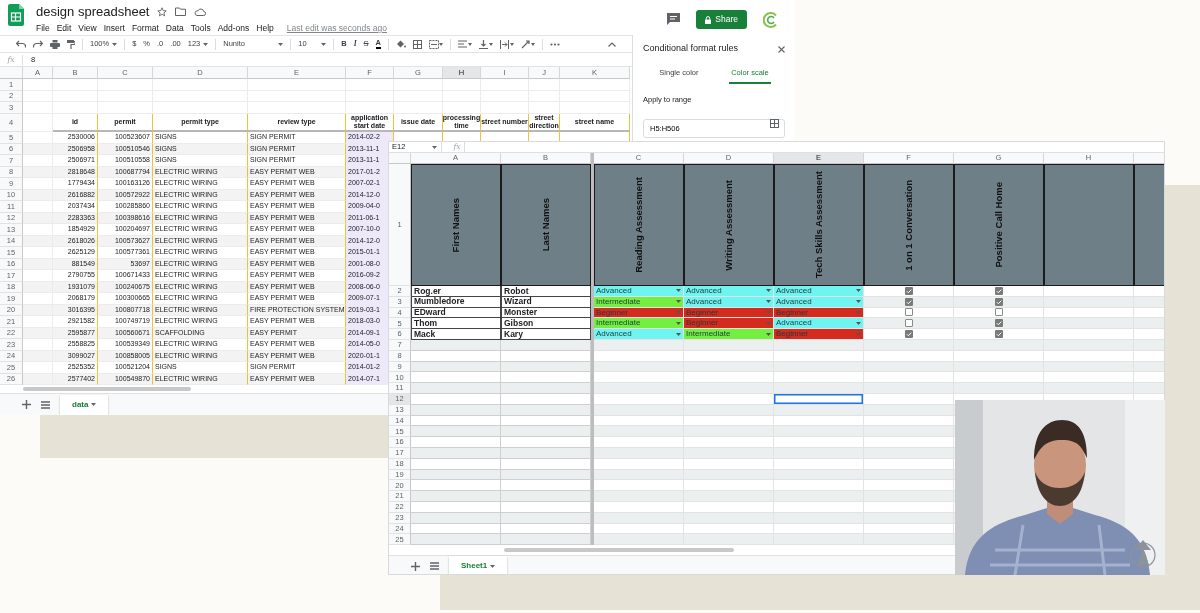  What do you see at coordinates (64, 28) in the screenshot?
I see `menu-item: Edit` at bounding box center [64, 28].